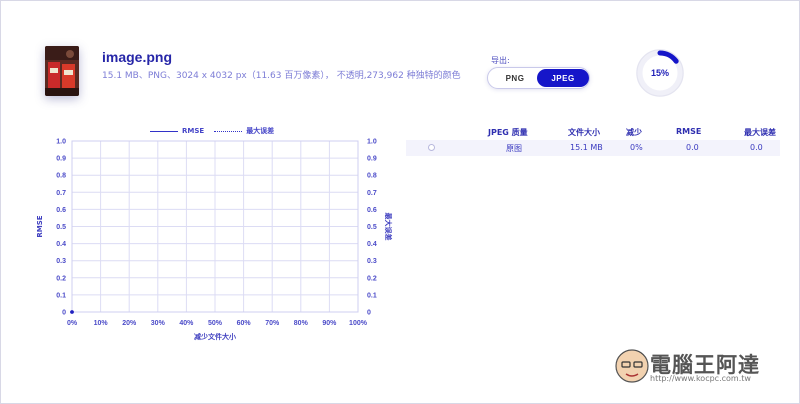  What do you see at coordinates (388, 227) in the screenshot?
I see `y-axis-title-right: 最大误差` at bounding box center [388, 227].